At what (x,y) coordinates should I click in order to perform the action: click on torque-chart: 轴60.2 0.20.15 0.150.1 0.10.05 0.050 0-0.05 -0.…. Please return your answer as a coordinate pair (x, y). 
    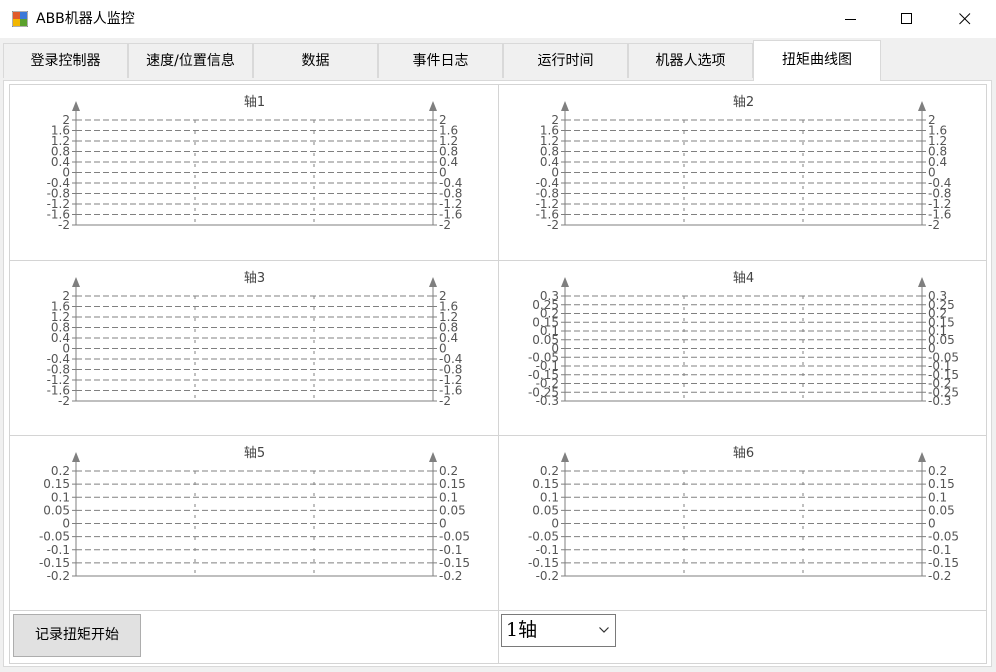
    Looking at the image, I should click on (743, 514).